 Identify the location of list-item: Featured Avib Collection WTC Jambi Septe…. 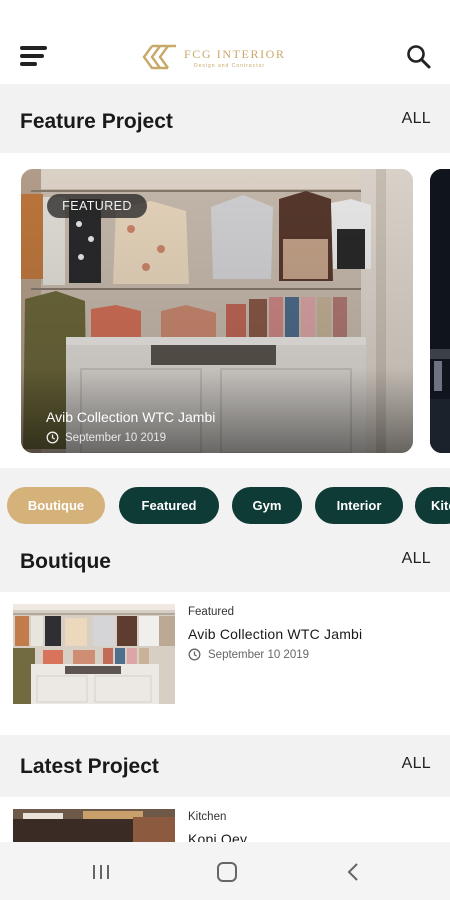
(225, 659).